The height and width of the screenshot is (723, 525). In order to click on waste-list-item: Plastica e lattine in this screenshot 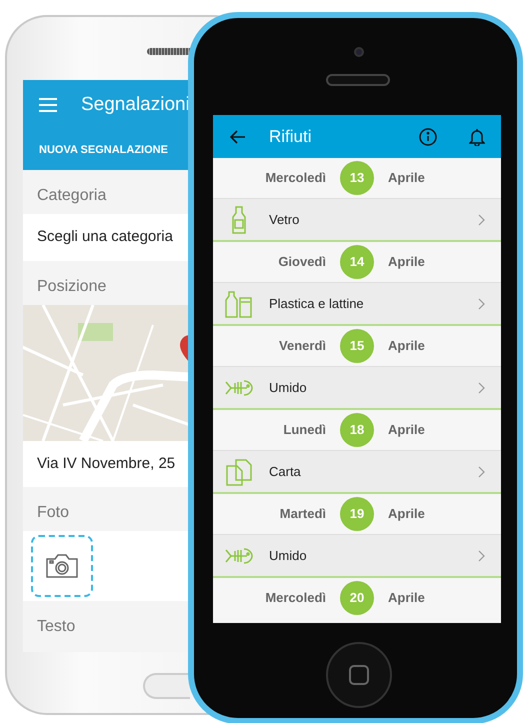, I will do `click(357, 304)`.